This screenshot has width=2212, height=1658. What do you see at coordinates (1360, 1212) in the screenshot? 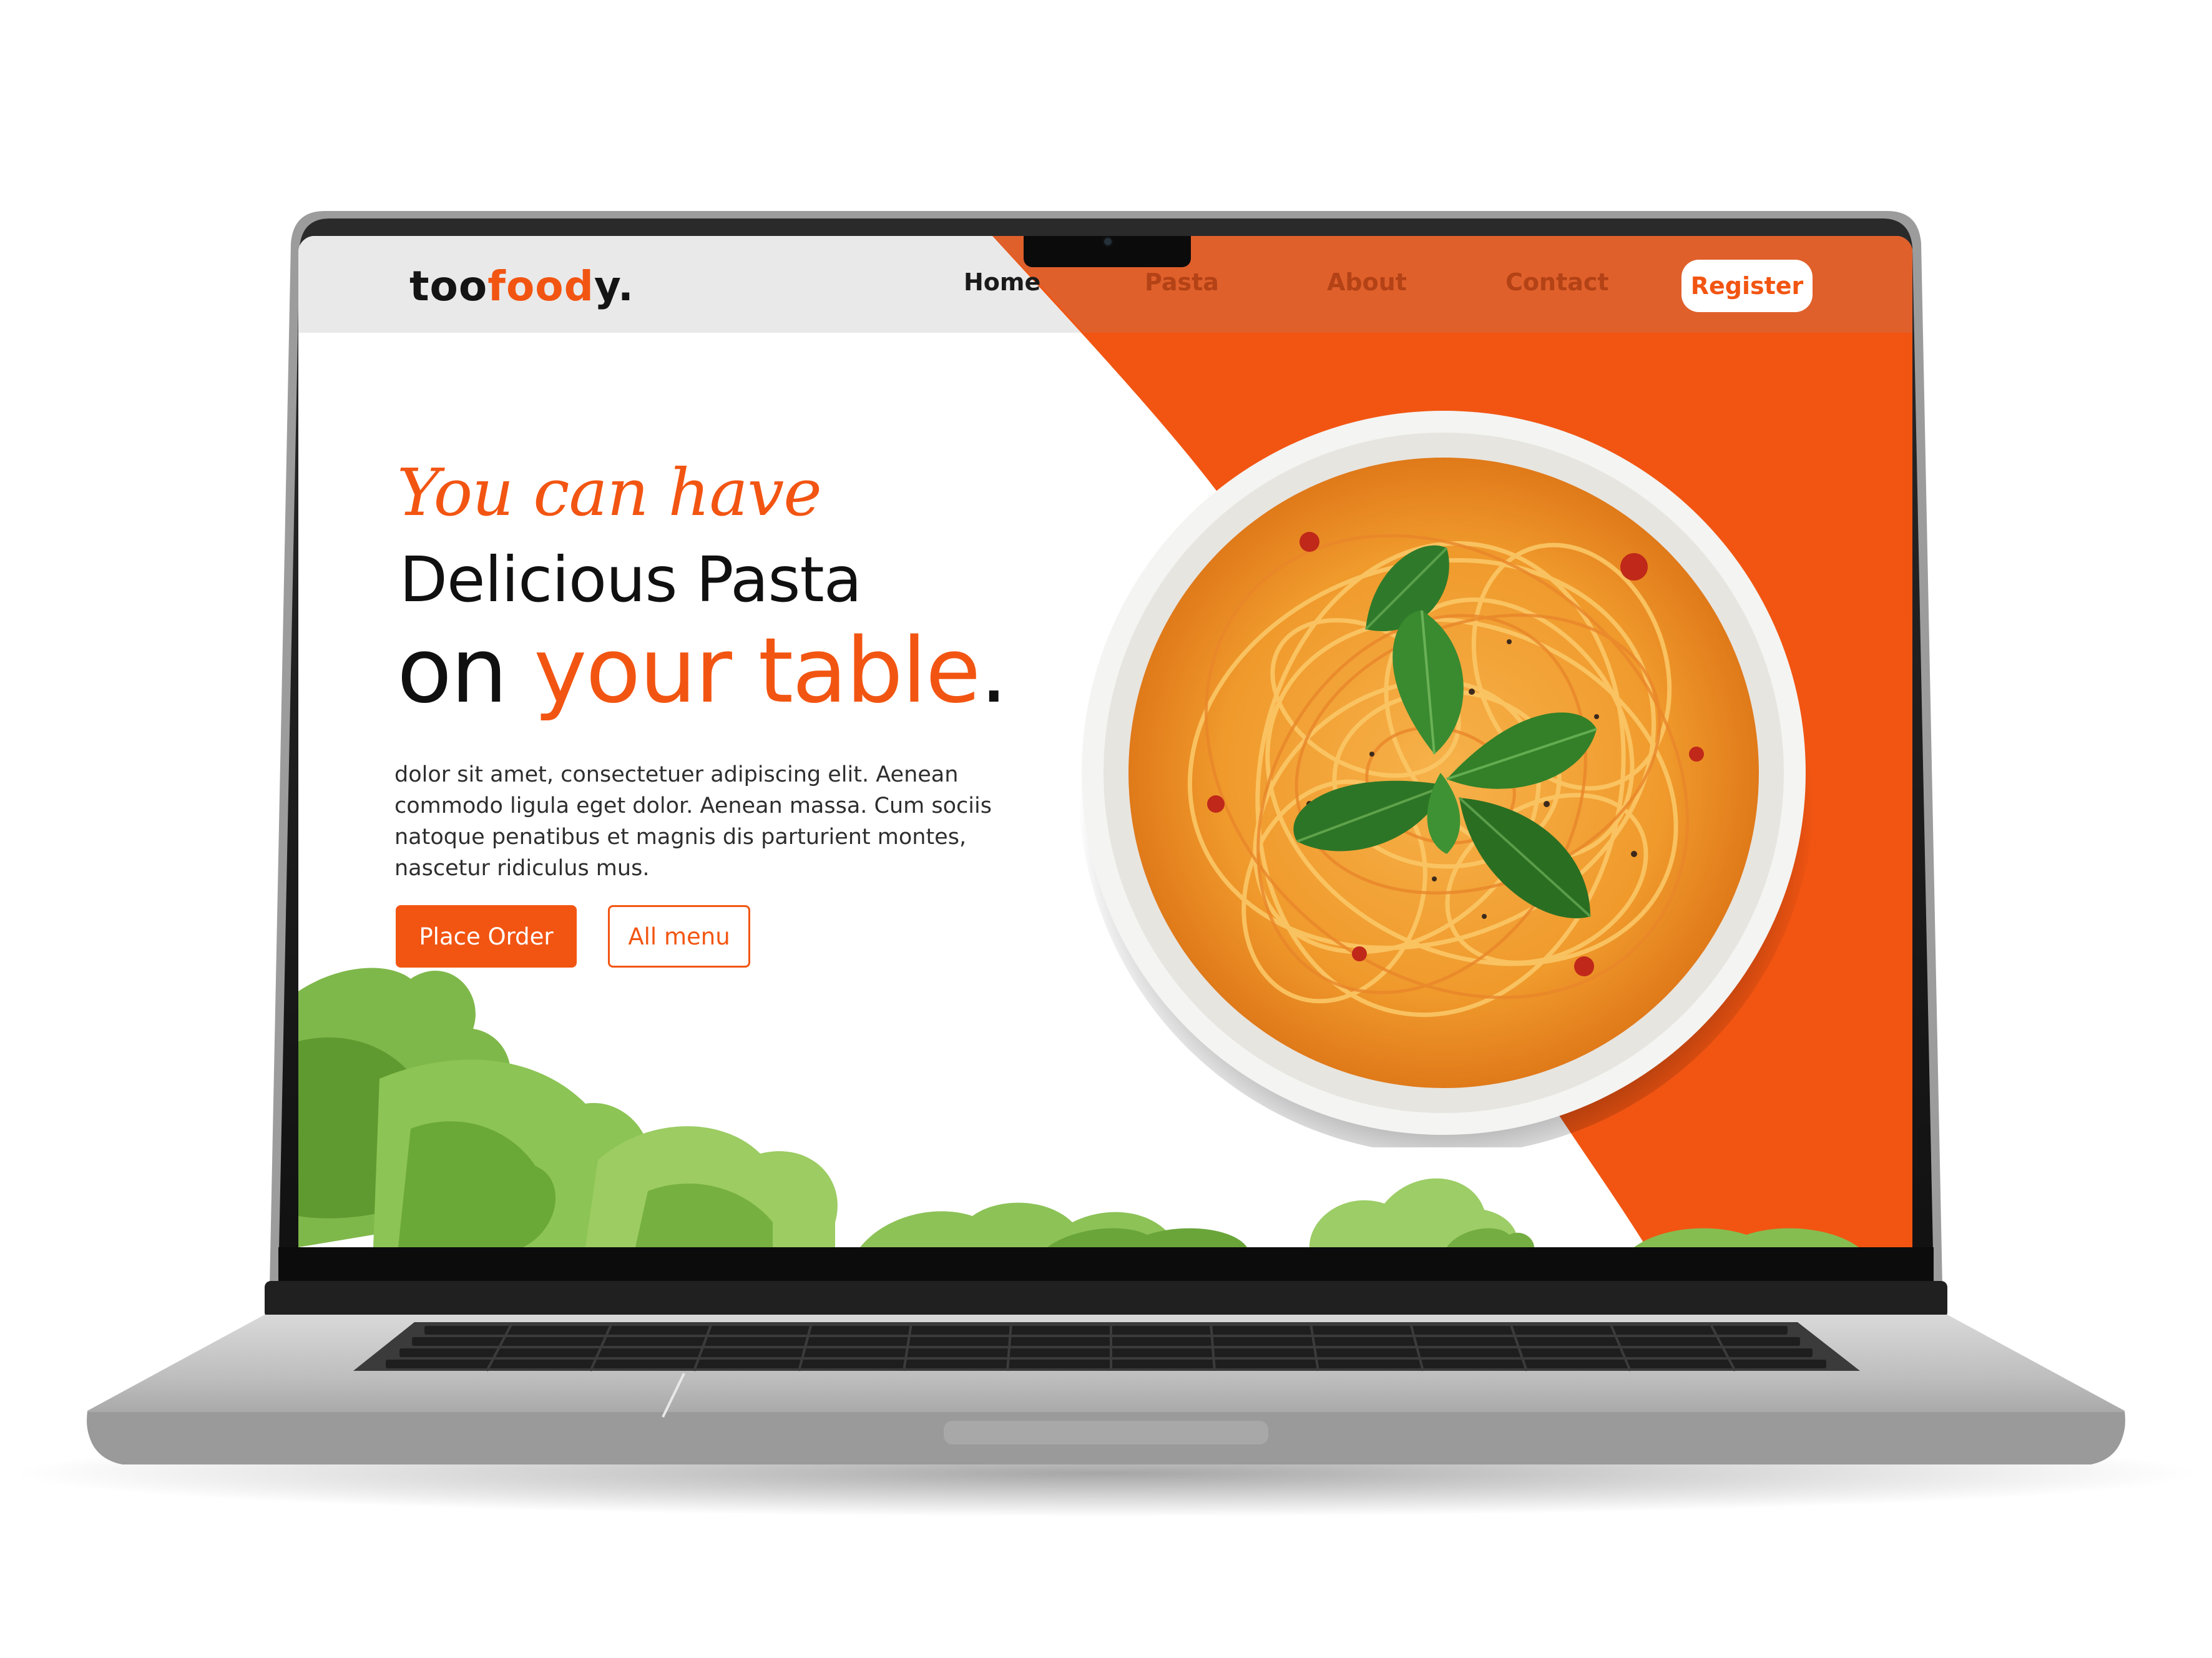
I see `lettuce-right-cluster` at bounding box center [1360, 1212].